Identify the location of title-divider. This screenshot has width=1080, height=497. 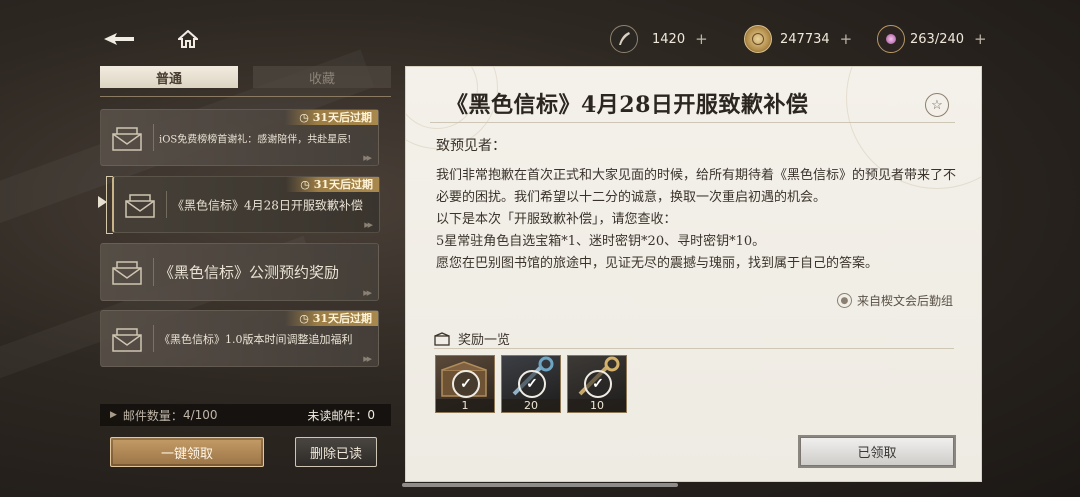
(692, 122).